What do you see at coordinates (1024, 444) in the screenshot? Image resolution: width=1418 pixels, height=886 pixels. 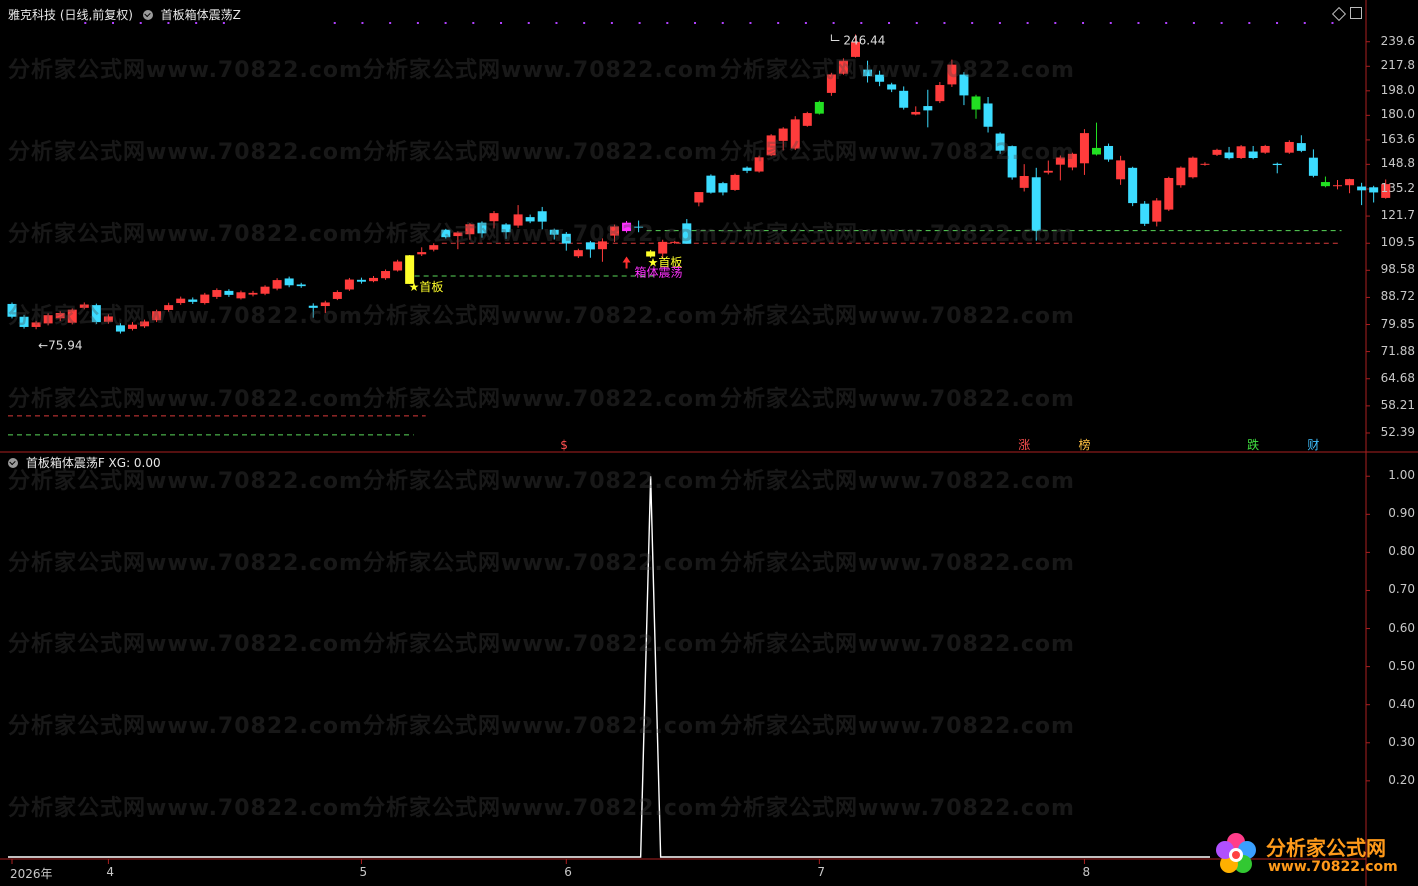 I see `event-label: 涨` at bounding box center [1024, 444].